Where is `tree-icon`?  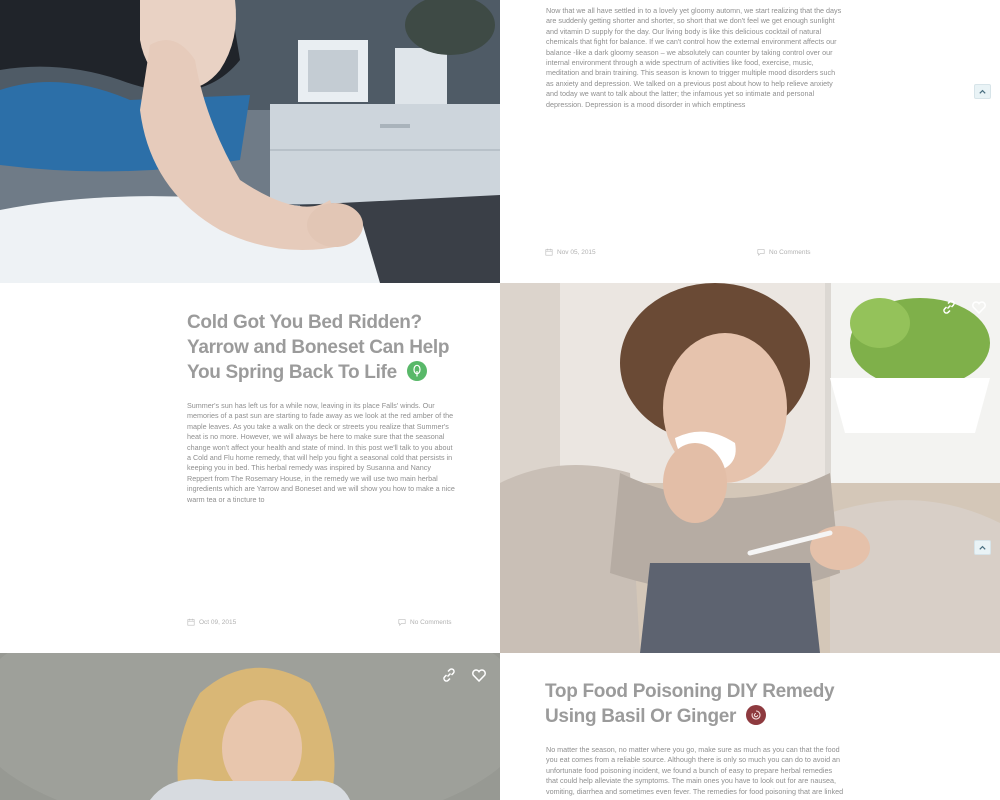 tree-icon is located at coordinates (417, 370).